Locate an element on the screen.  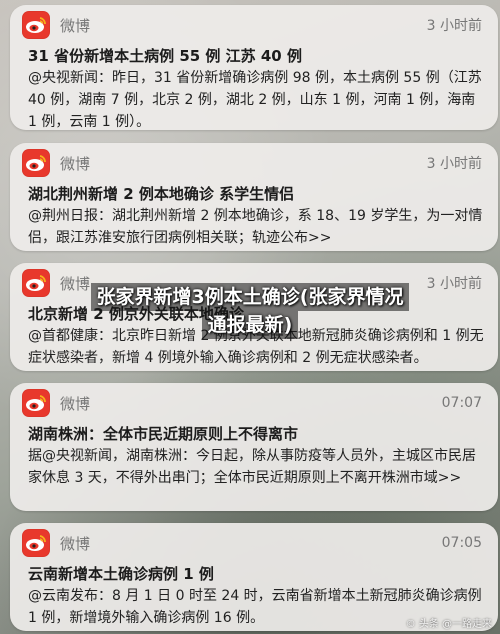
notification-title: 31 省份新增本土病例 55 例 江苏 40 例 is located at coordinates (165, 56).